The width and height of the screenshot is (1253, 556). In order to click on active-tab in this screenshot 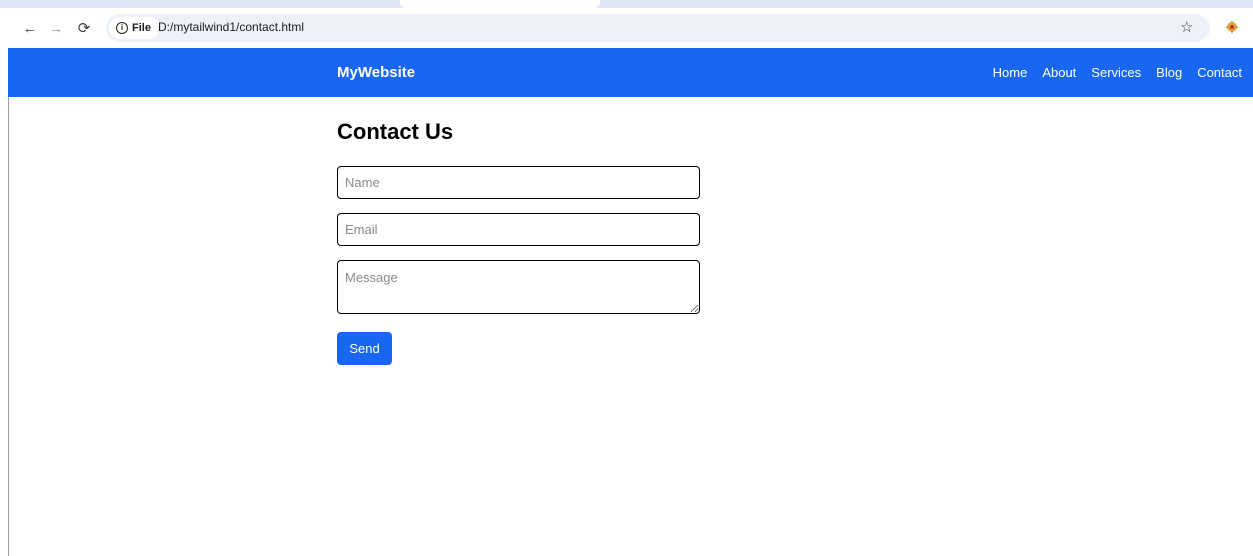, I will do `click(500, 4)`.